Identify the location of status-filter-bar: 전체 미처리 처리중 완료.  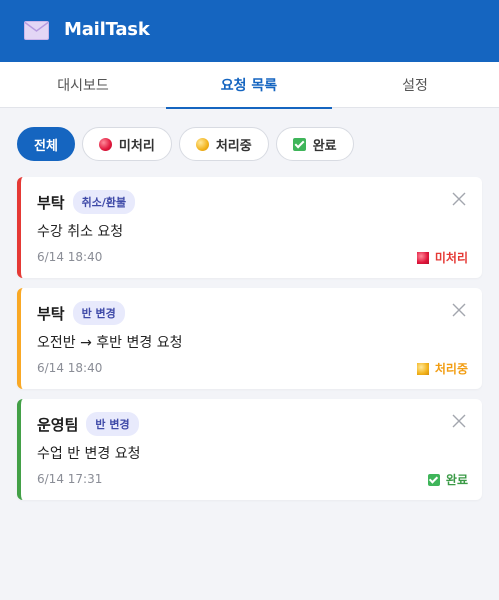
(185, 144).